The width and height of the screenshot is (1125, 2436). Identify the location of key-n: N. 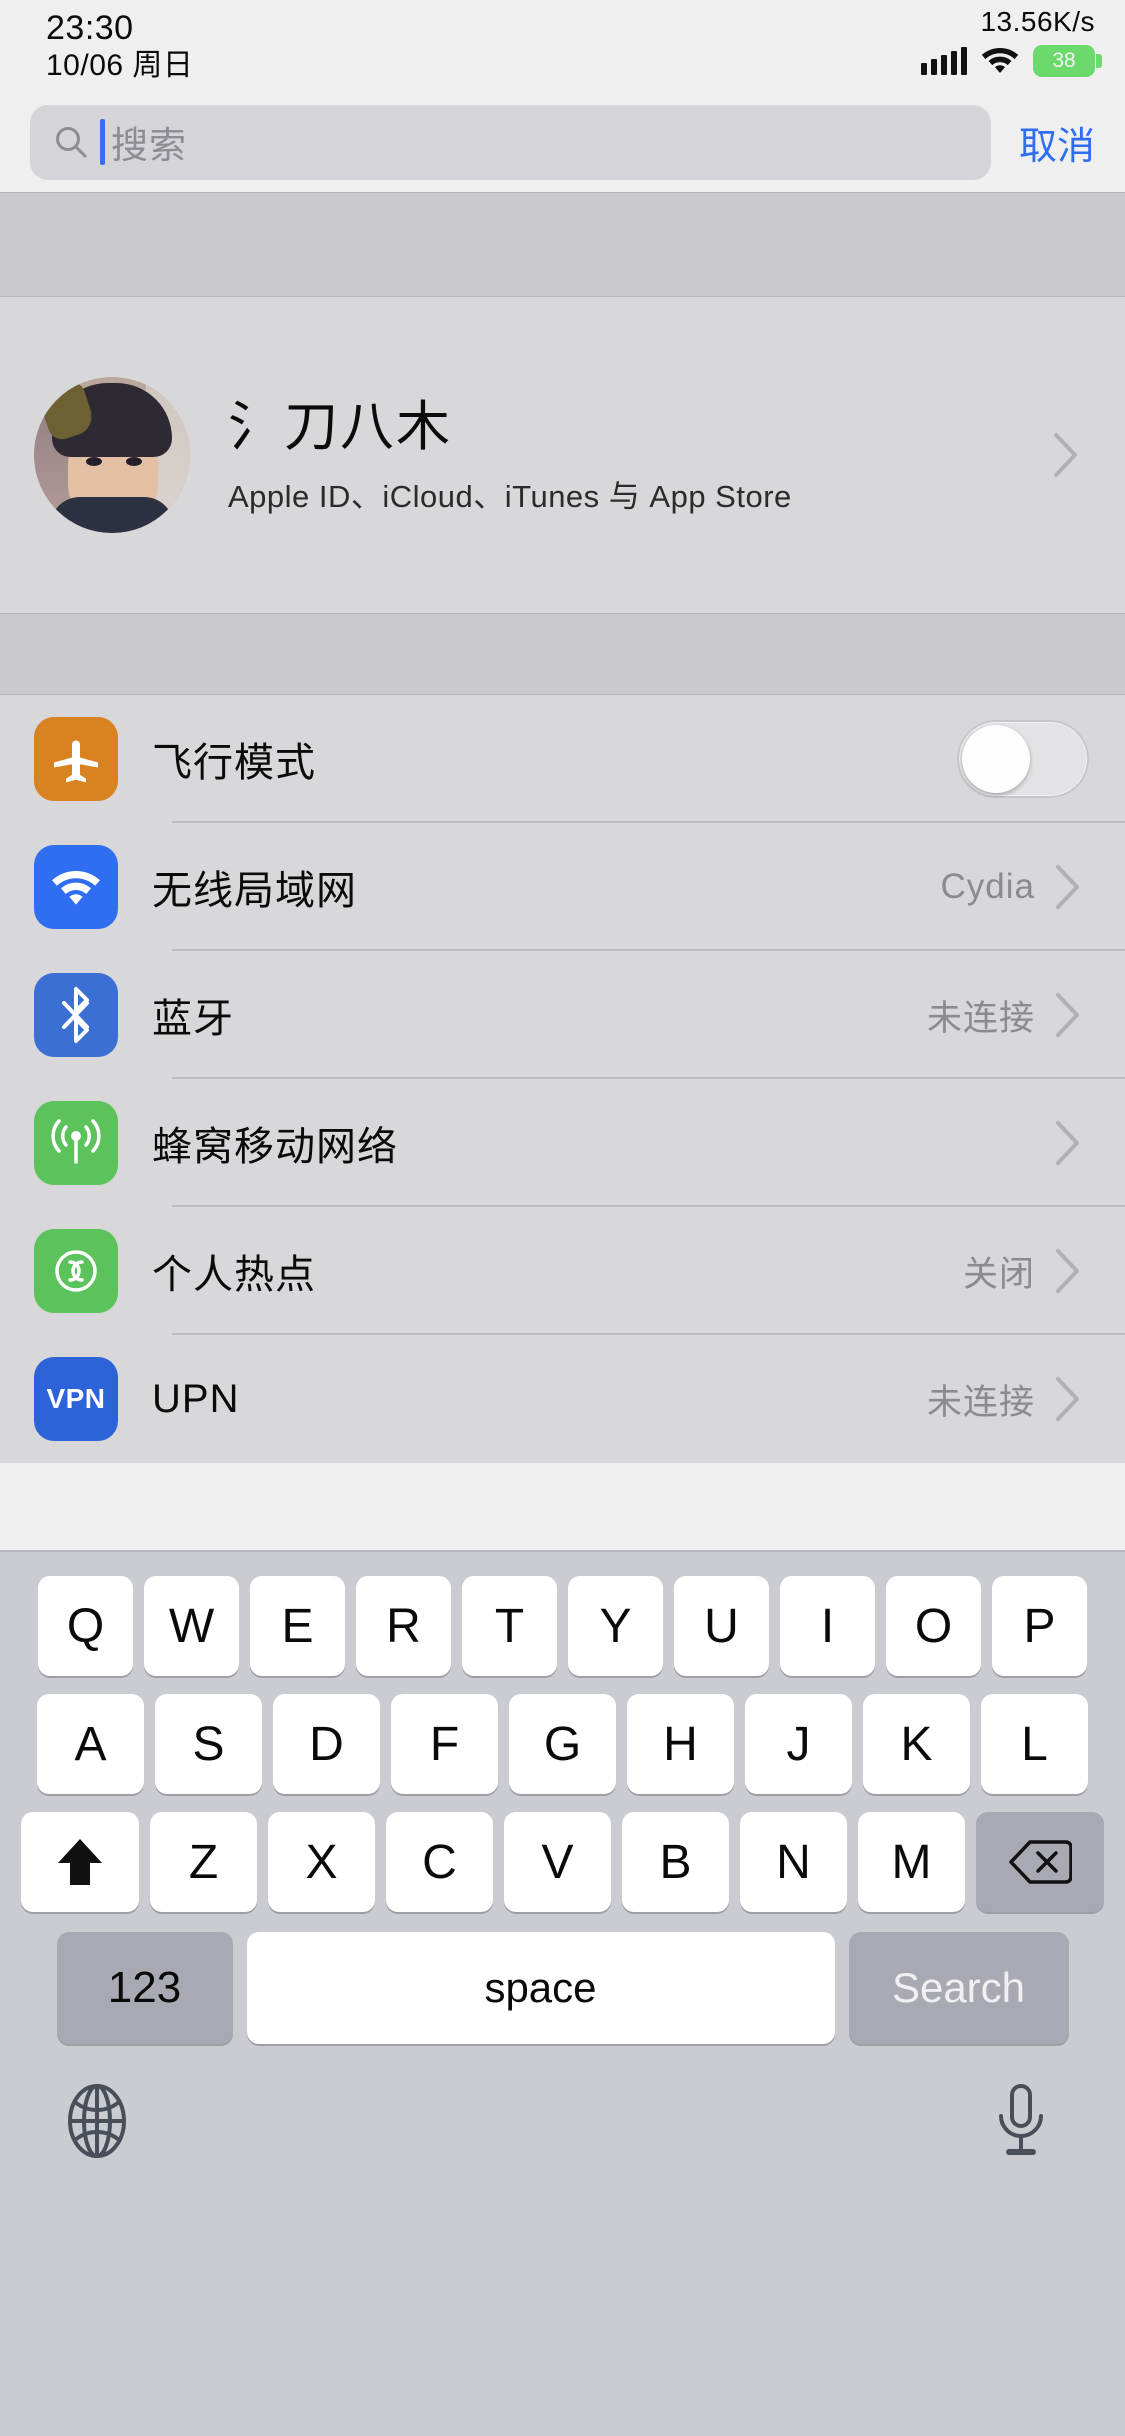
(793, 1862).